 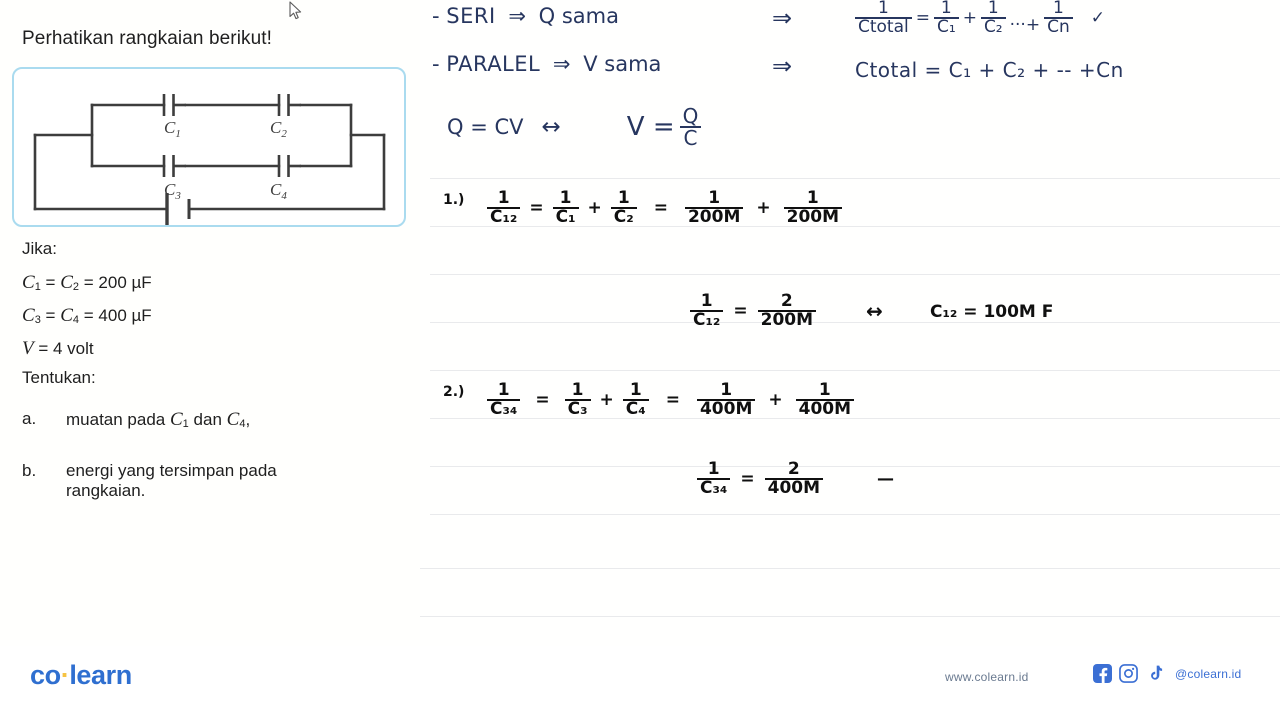 What do you see at coordinates (713, 469) in the screenshot?
I see `s2-l2-num: 1` at bounding box center [713, 469].